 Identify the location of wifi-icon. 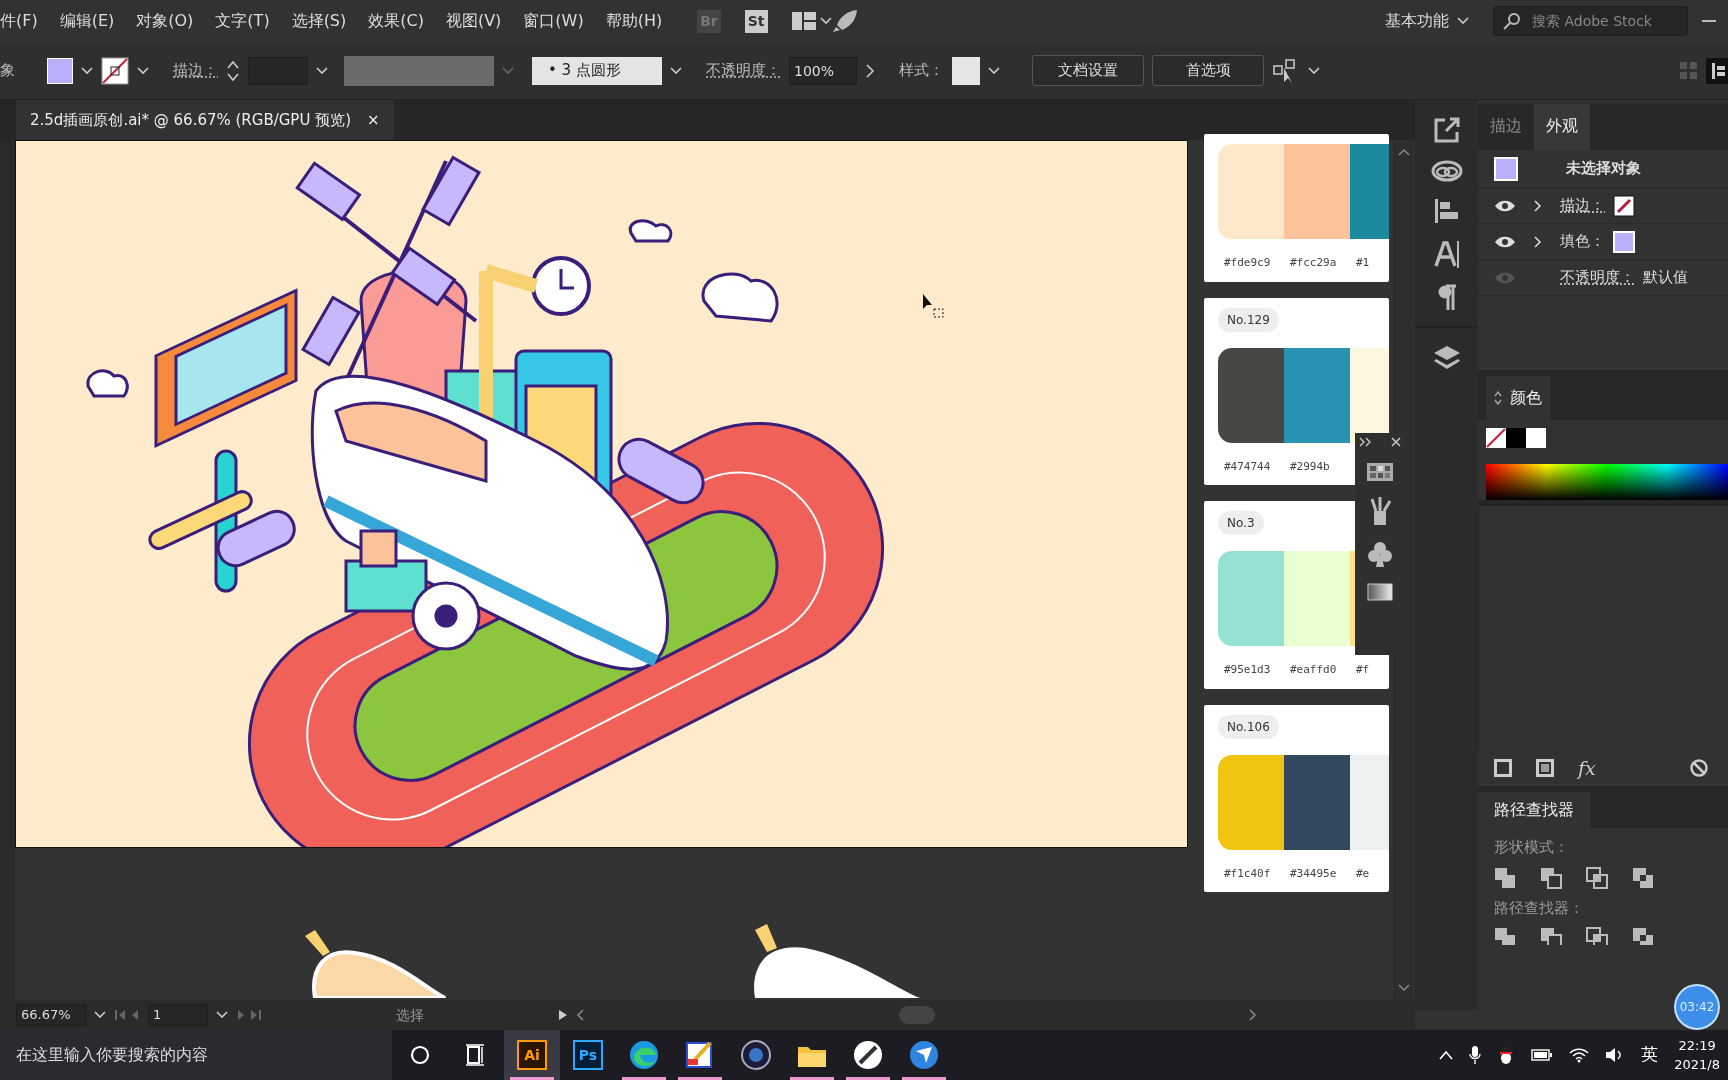
(1579, 1055).